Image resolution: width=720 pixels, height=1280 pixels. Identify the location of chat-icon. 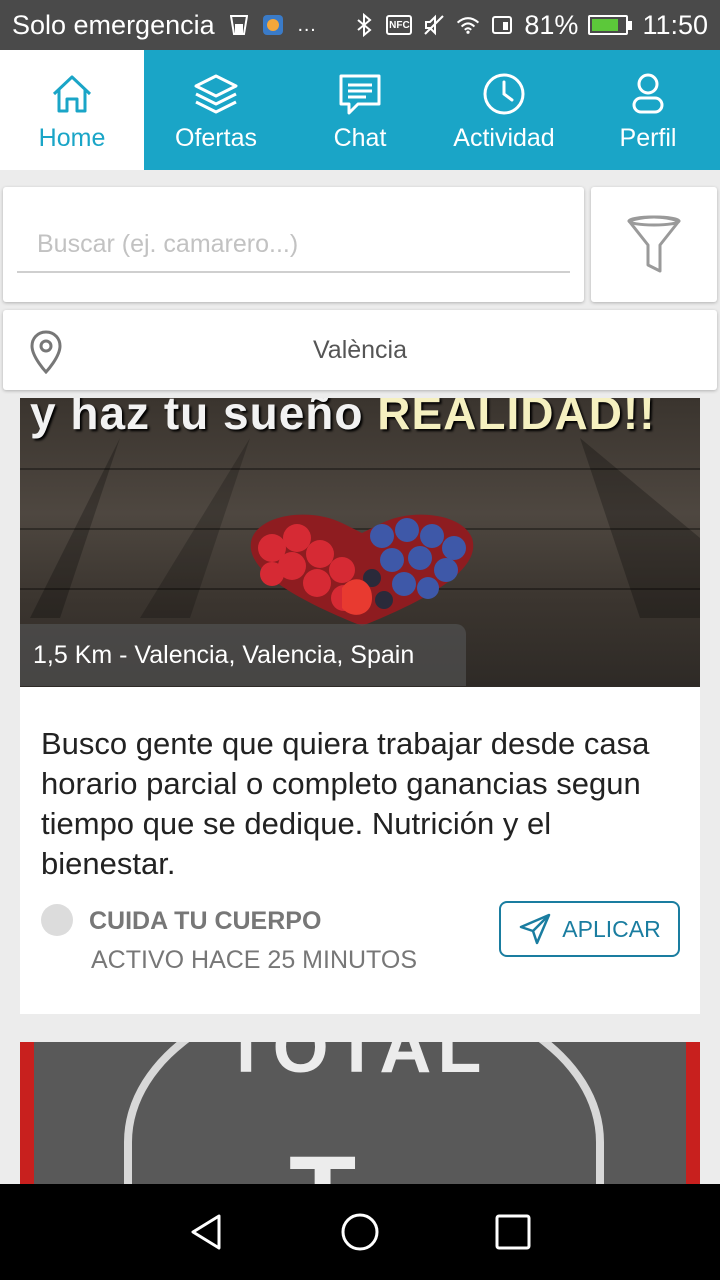
(360, 94).